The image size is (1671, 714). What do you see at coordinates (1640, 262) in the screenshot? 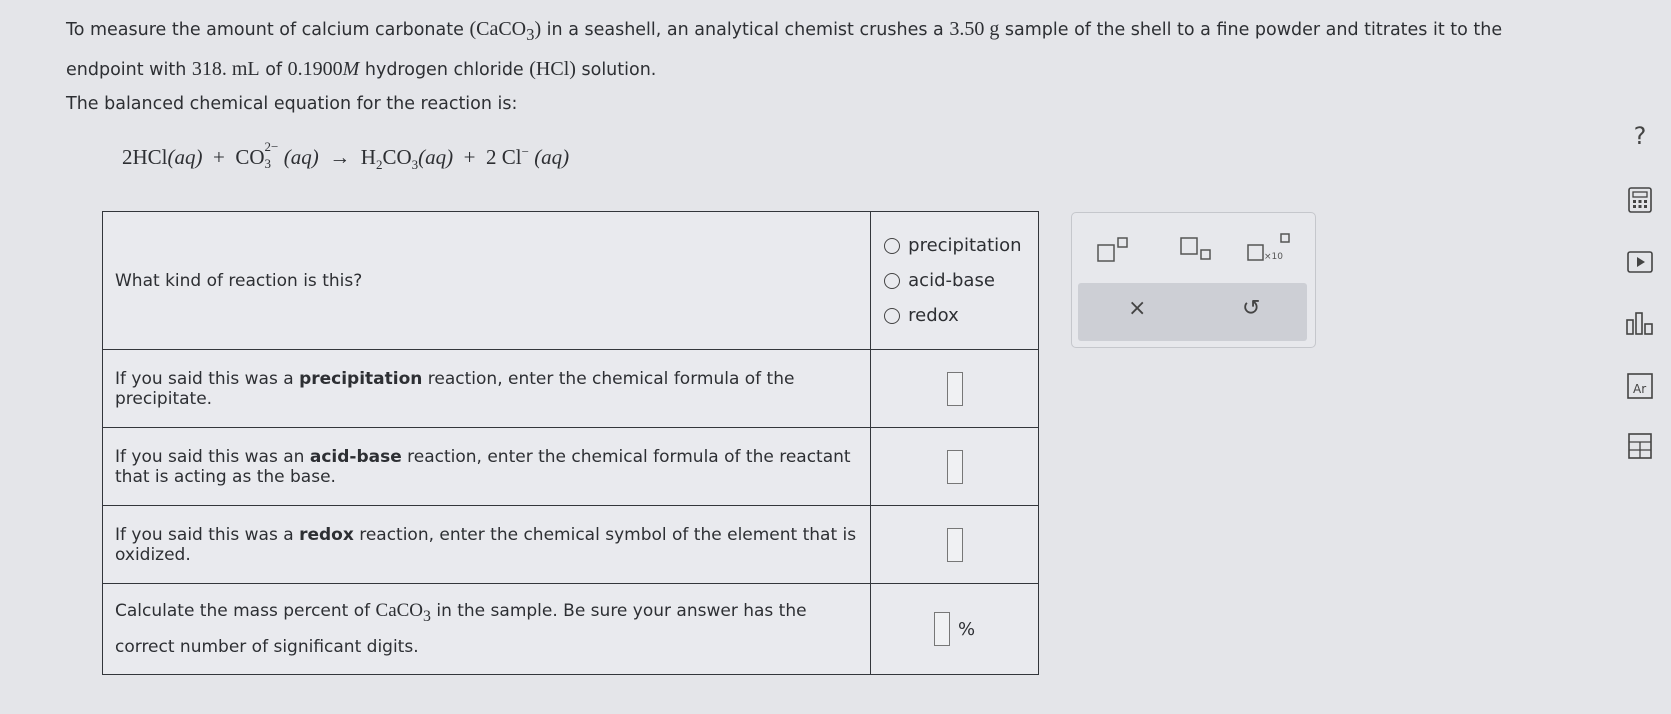
I see `video-play-icon` at bounding box center [1640, 262].